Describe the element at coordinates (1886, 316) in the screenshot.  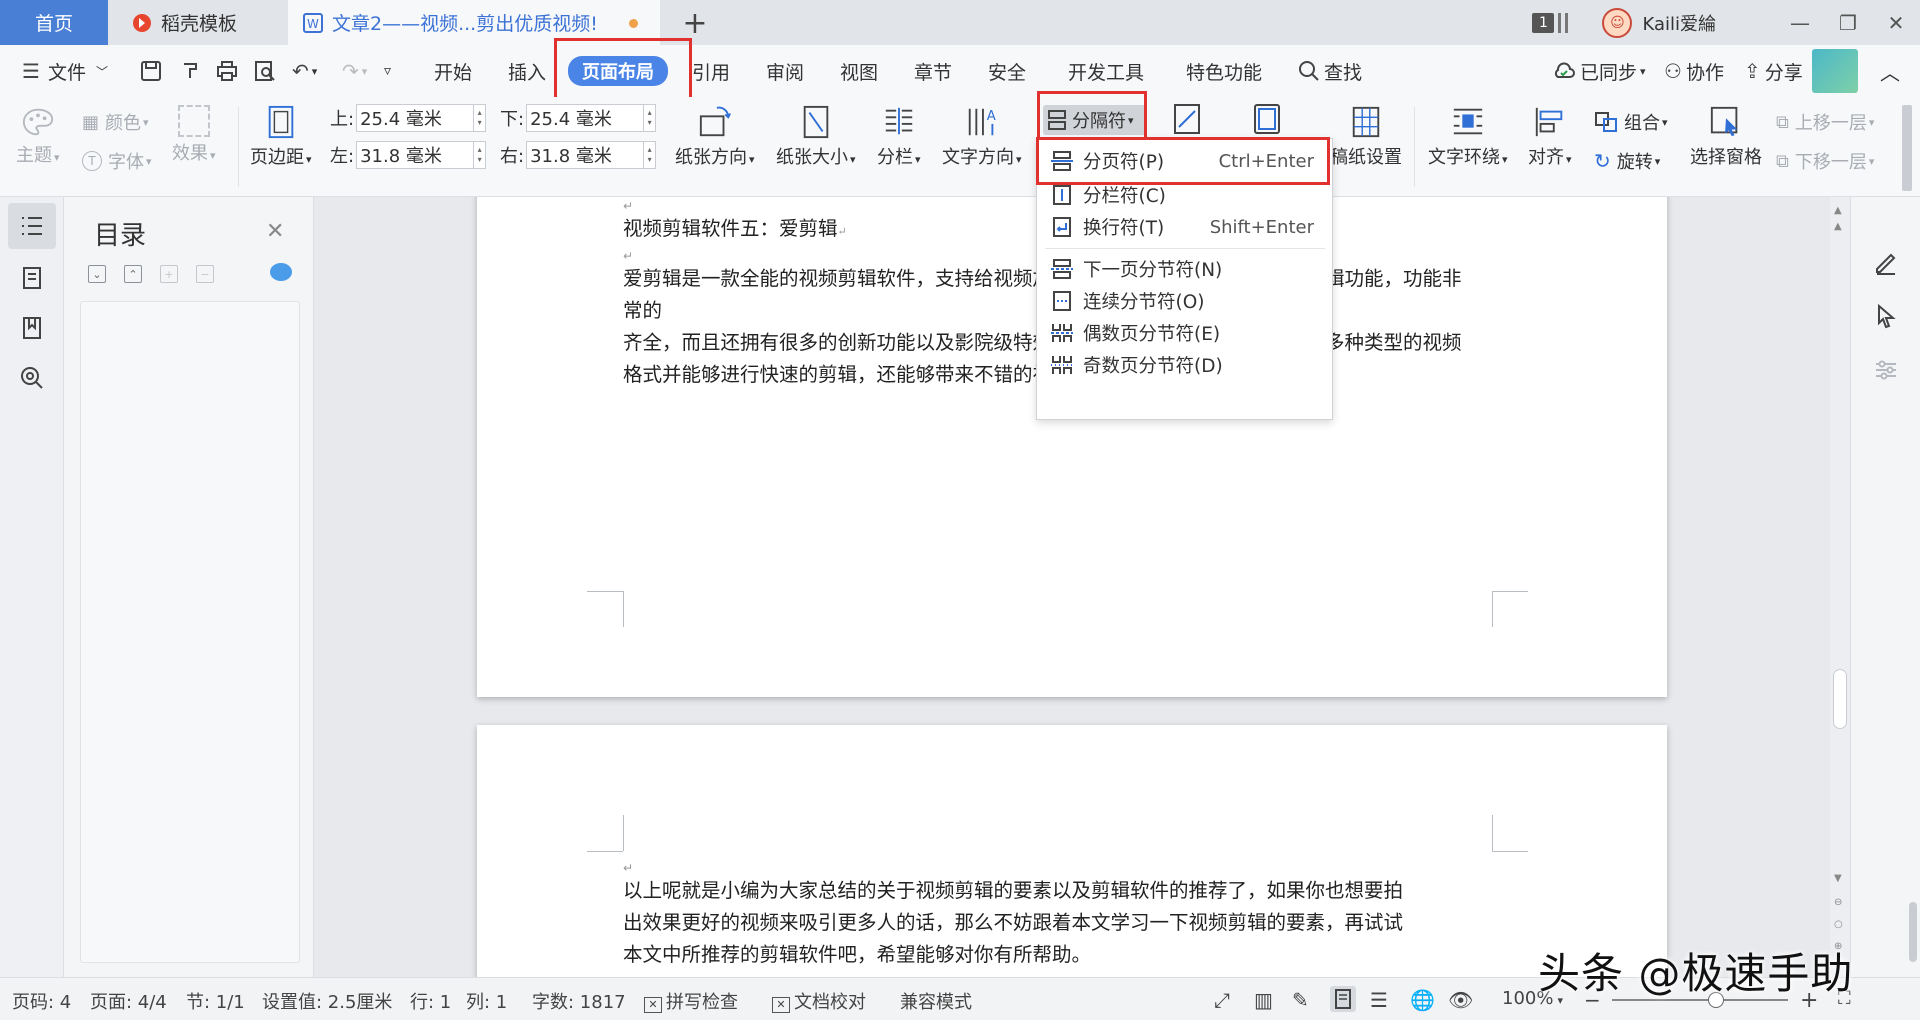
I see `cursor-select-icon` at that location.